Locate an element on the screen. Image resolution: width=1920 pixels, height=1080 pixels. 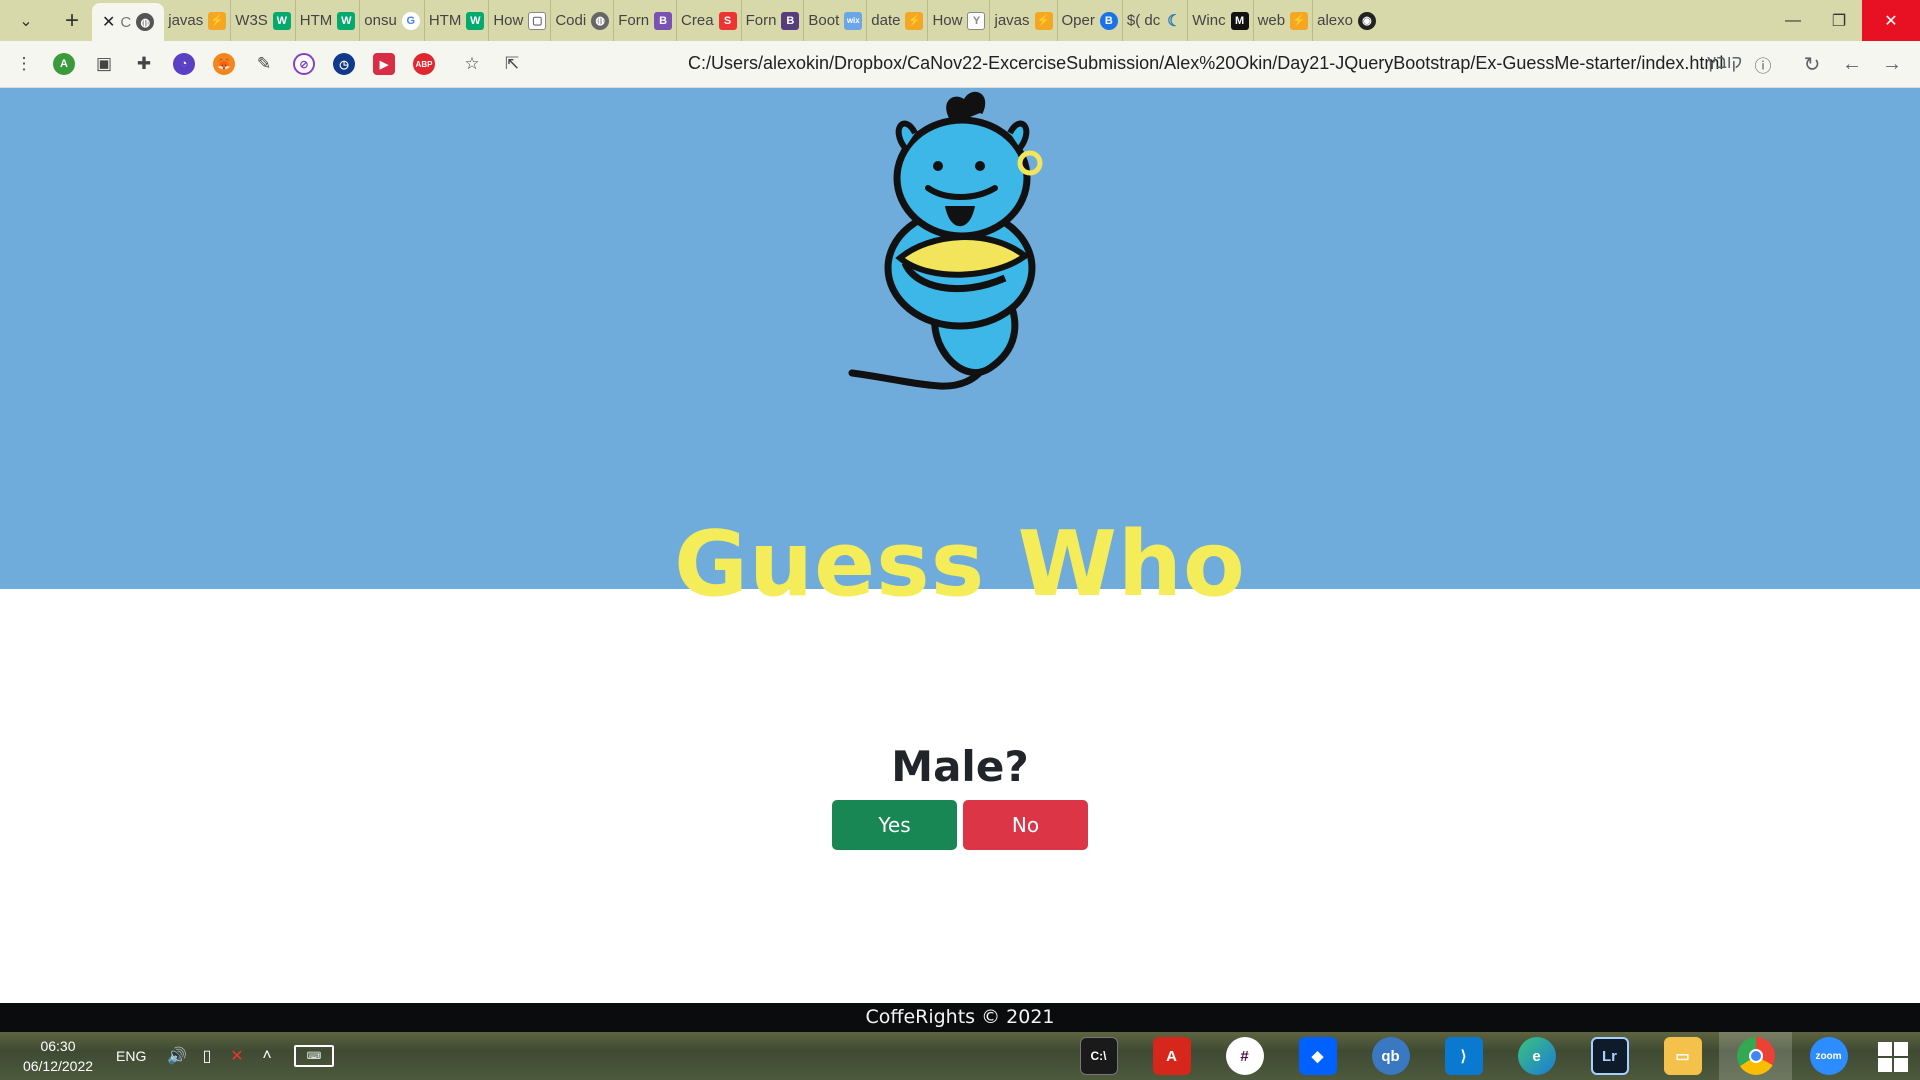
tab-item: How ▢ is located at coordinates (520, 20).